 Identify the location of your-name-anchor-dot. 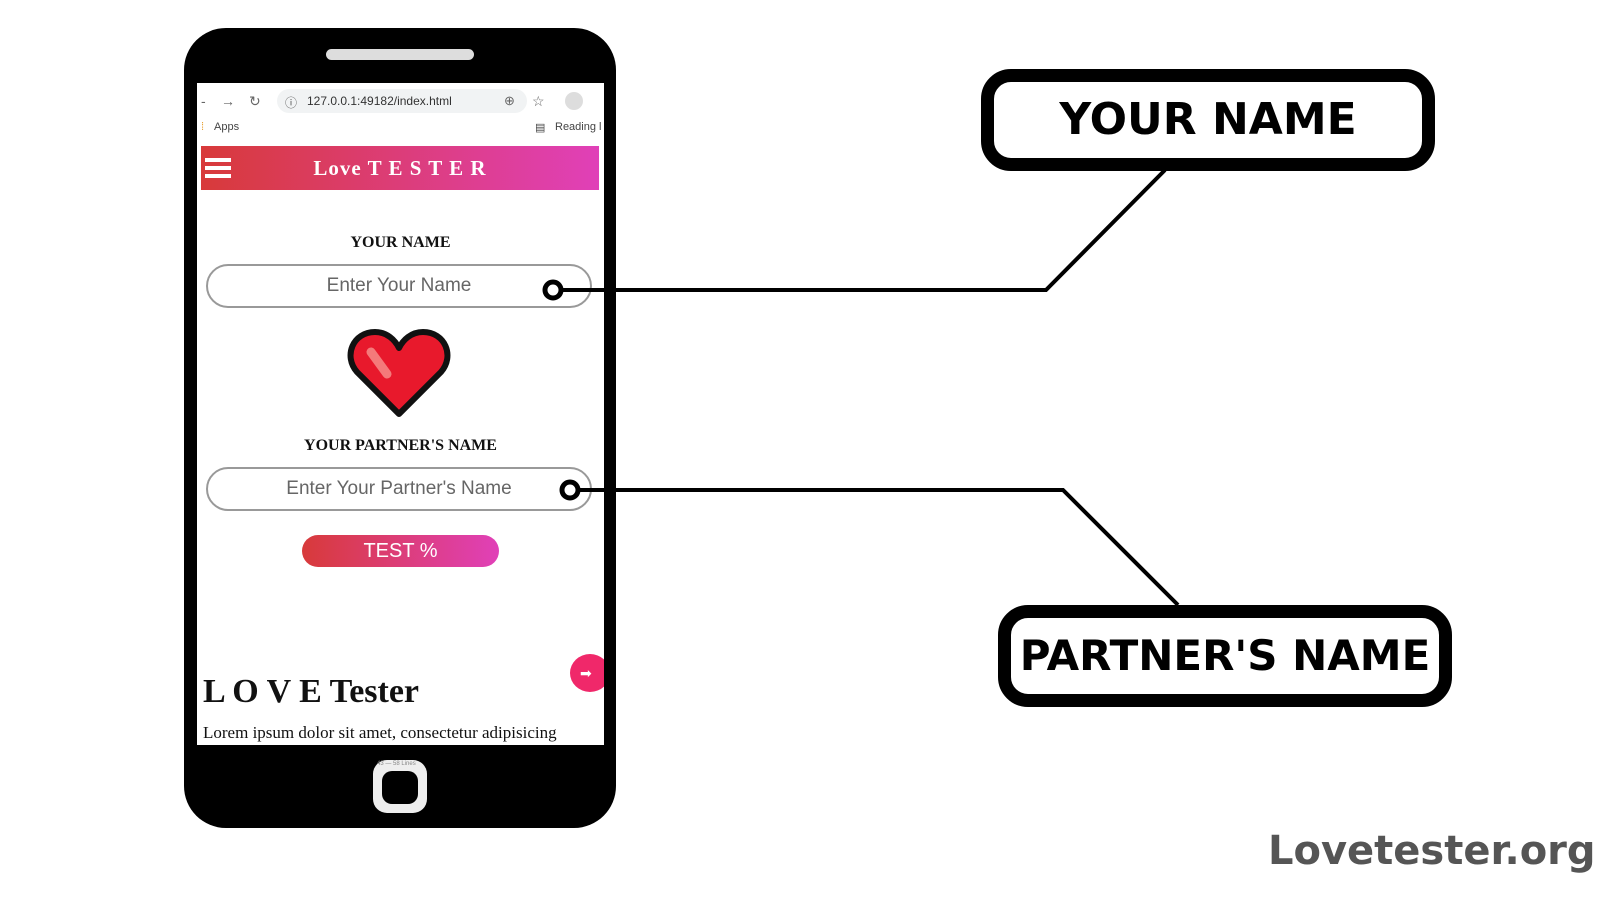
(553, 290).